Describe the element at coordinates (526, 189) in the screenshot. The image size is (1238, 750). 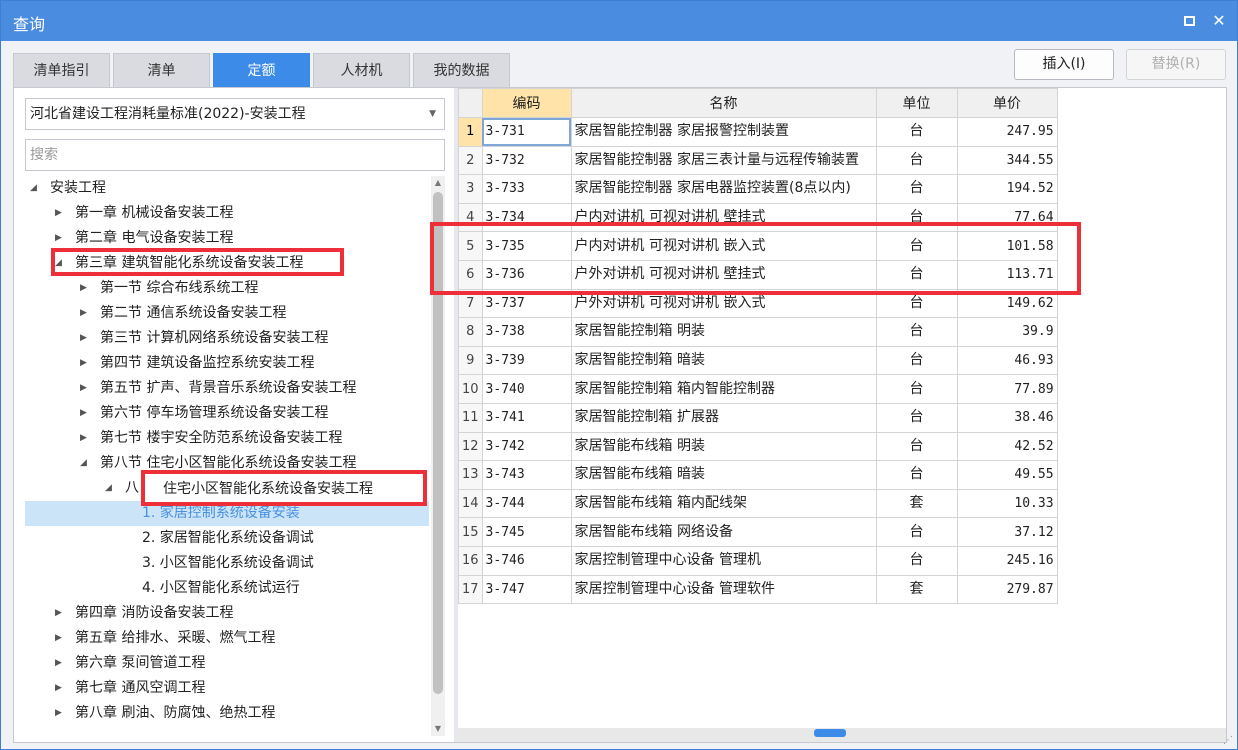
I see `cell-code: 3-733` at that location.